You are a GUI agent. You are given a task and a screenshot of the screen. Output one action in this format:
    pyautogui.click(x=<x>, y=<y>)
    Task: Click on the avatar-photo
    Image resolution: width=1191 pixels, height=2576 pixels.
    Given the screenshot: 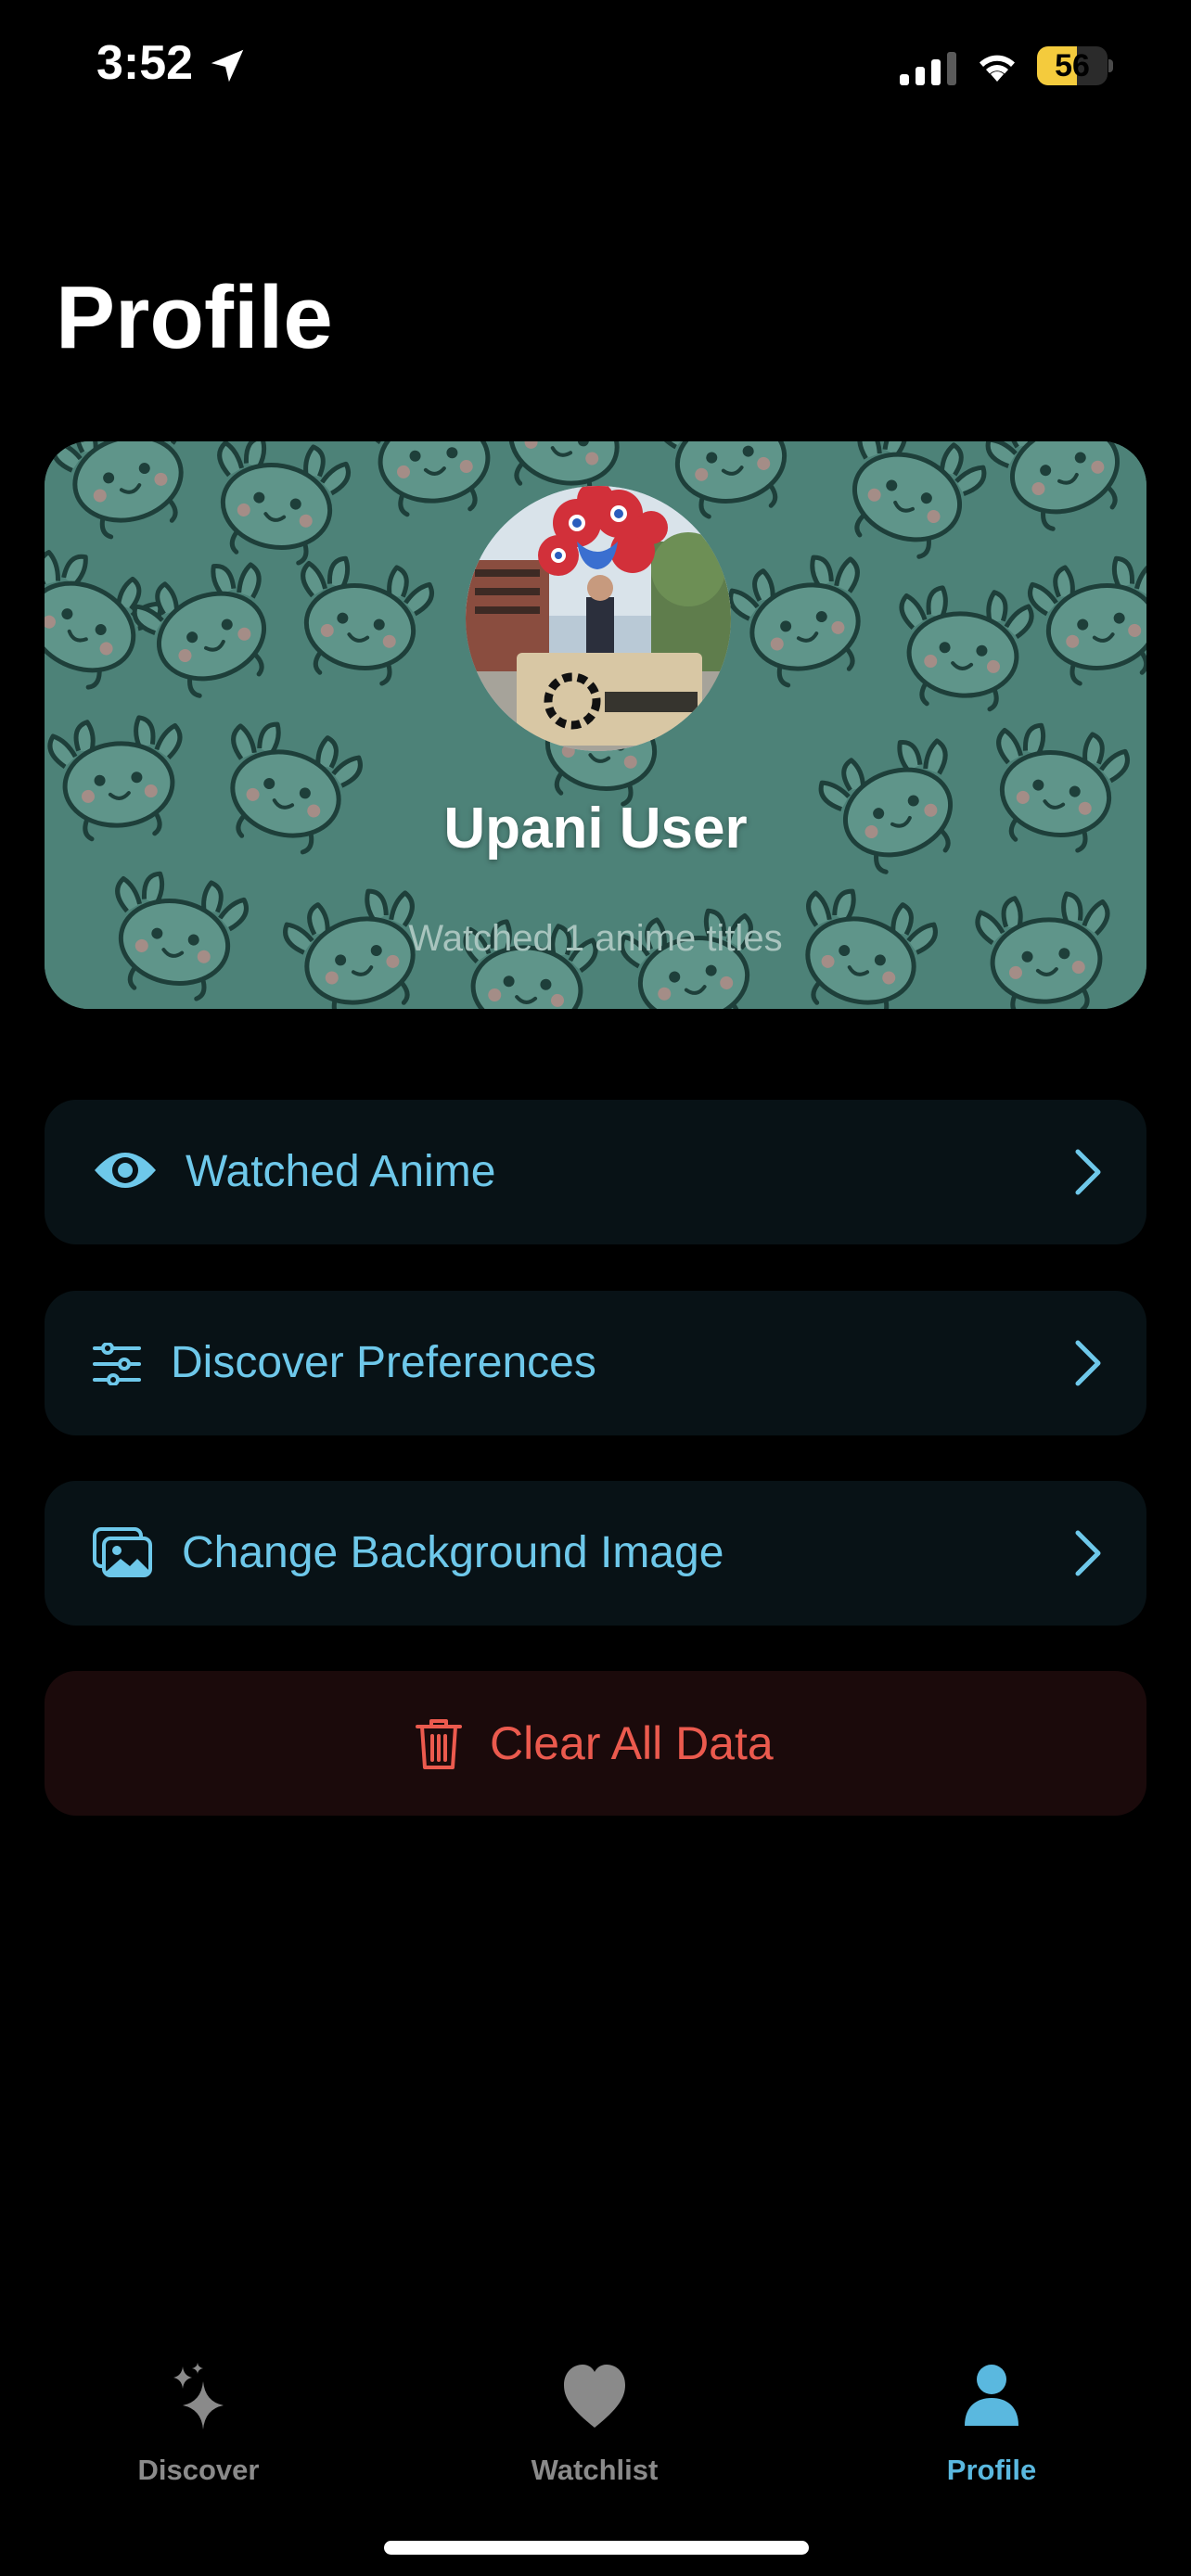 What is the action you would take?
    pyautogui.click(x=598, y=618)
    